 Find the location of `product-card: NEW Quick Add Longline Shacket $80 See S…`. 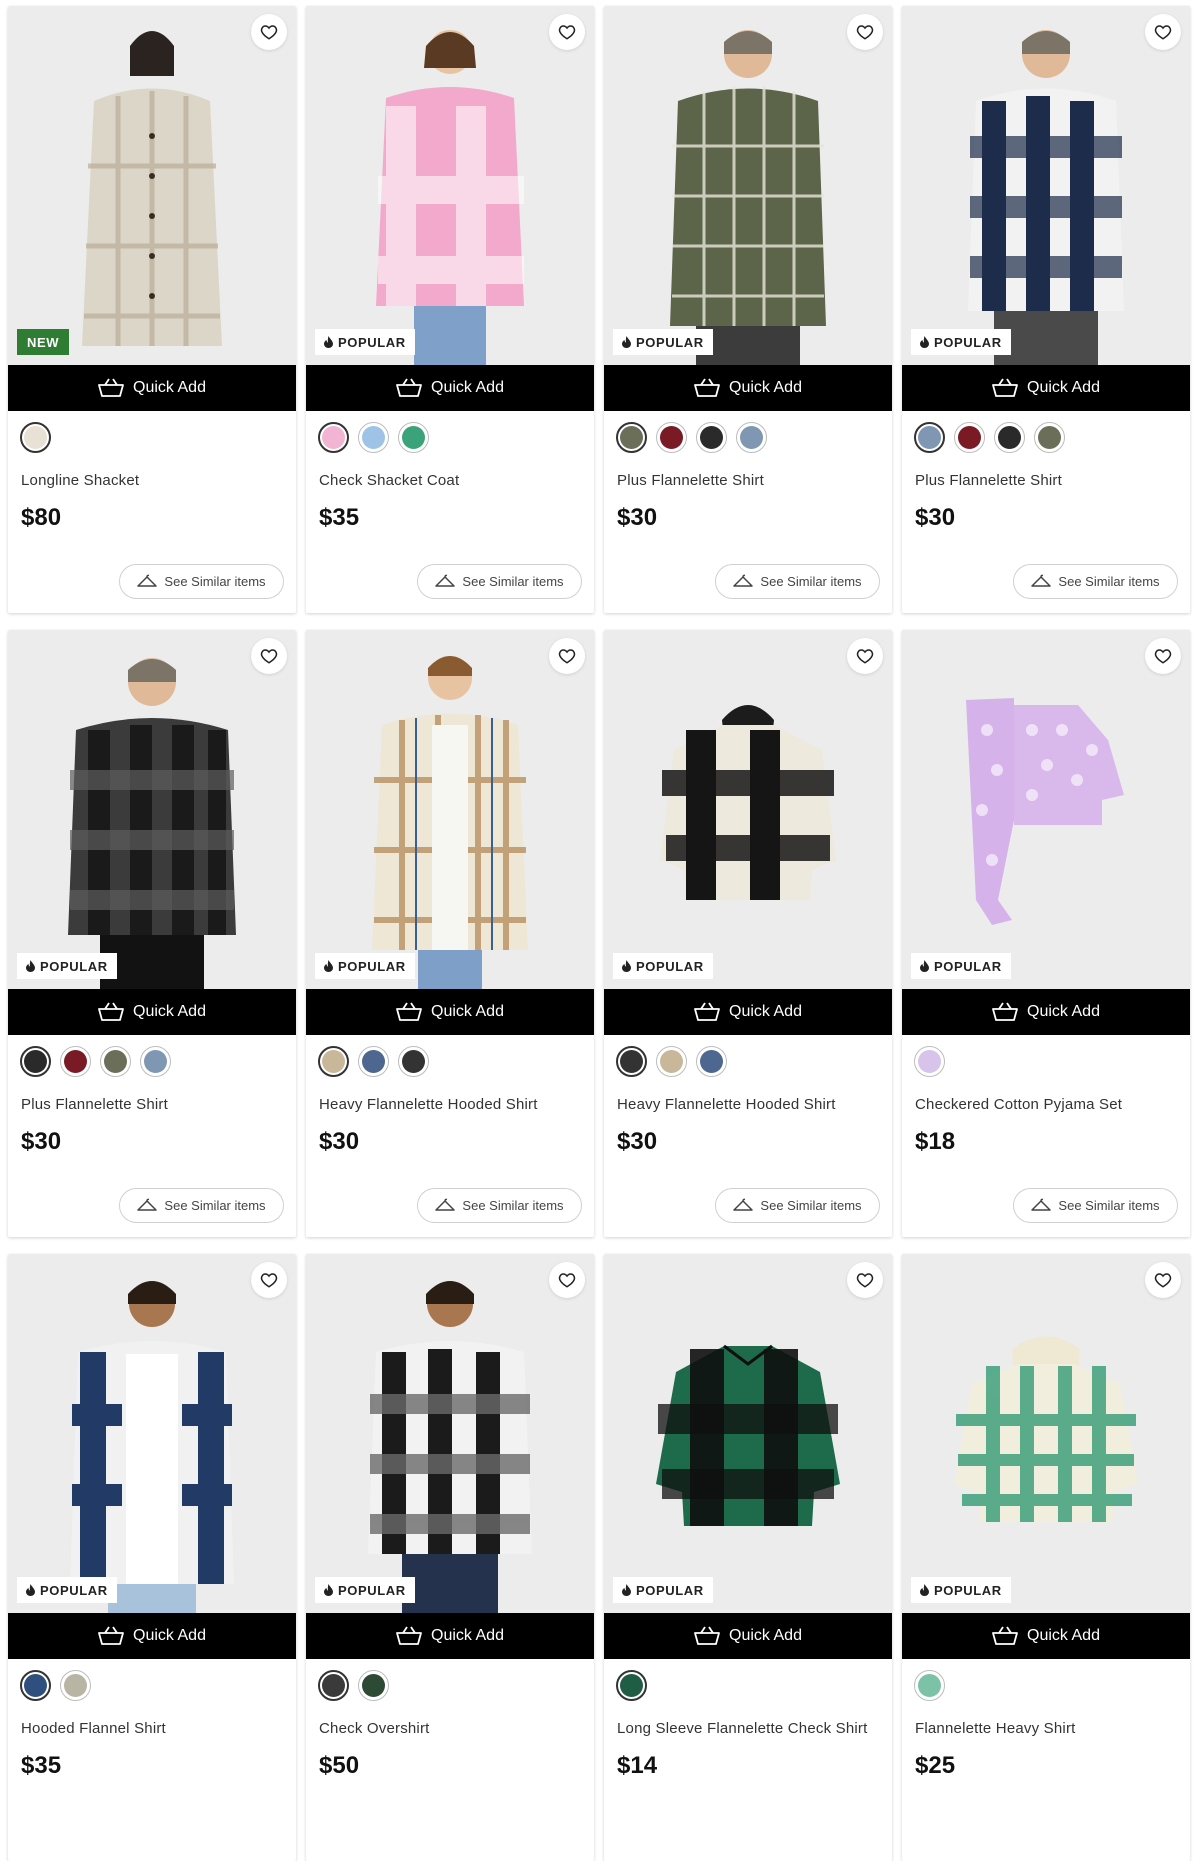

product-card: NEW Quick Add Longline Shacket $80 See S… is located at coordinates (152, 309).